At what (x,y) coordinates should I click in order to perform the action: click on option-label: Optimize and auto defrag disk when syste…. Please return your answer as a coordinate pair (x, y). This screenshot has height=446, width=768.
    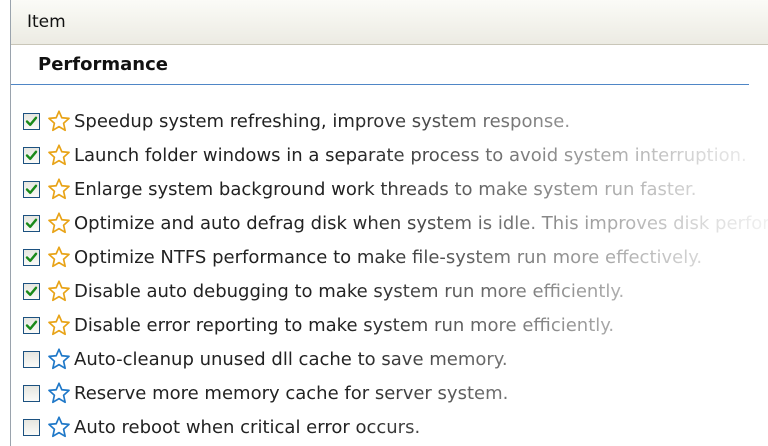
    Looking at the image, I should click on (421, 223).